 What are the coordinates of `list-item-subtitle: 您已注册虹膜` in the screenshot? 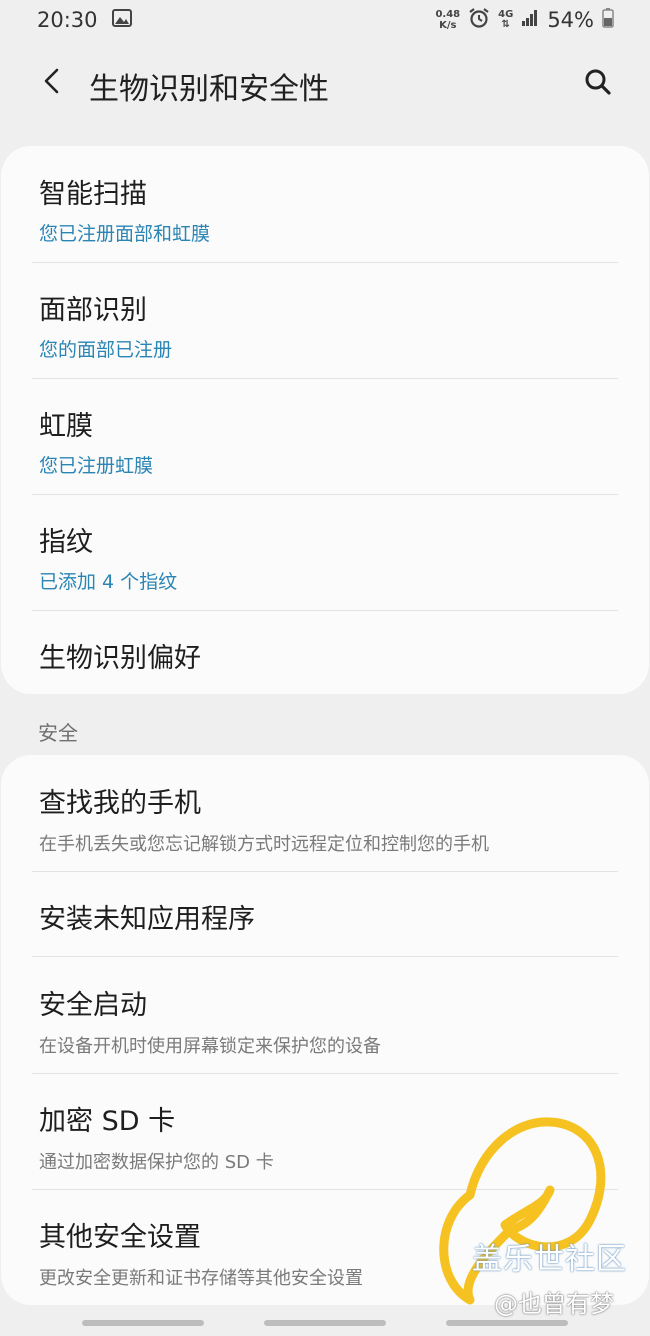 It's located at (96, 466).